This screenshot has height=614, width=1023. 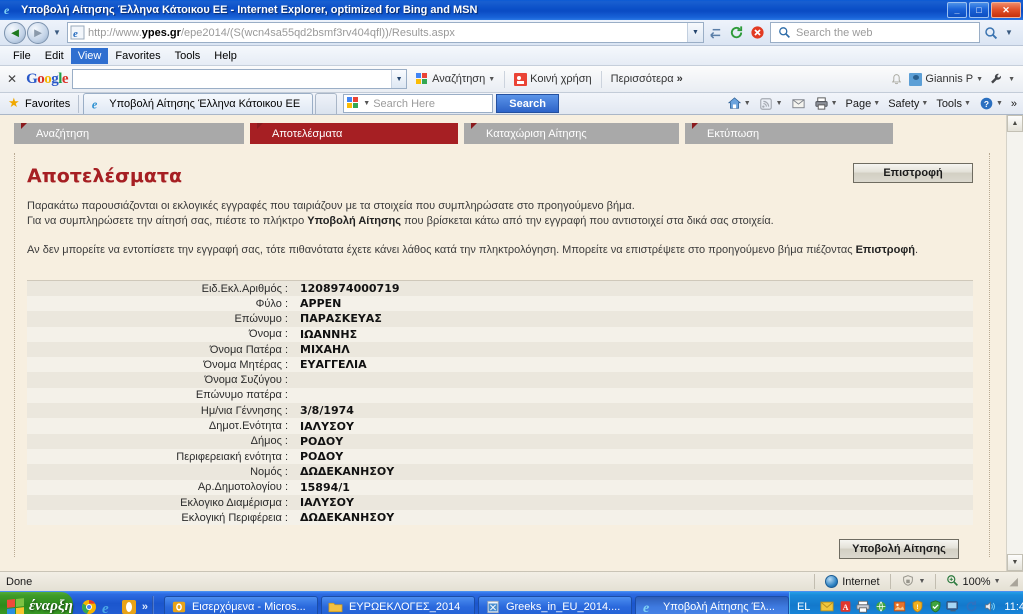 I want to click on tools-menu-button: Tools ▼, so click(x=953, y=104).